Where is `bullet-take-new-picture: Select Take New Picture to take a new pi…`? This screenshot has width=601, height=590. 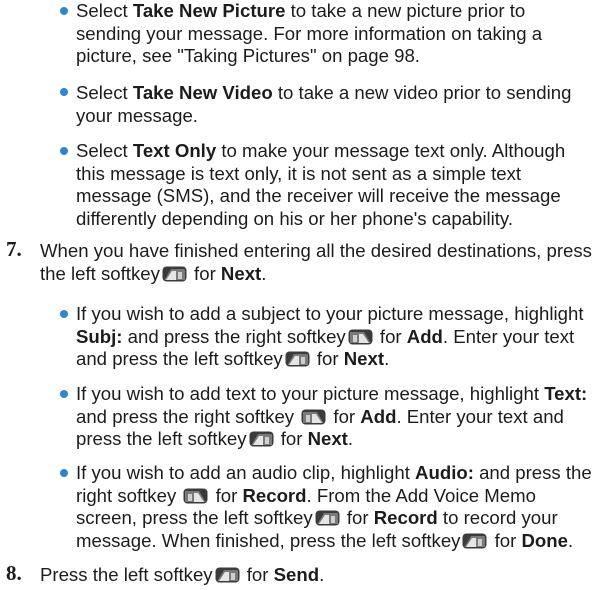 bullet-take-new-picture: Select Take New Picture to take a new pi… is located at coordinates (309, 33).